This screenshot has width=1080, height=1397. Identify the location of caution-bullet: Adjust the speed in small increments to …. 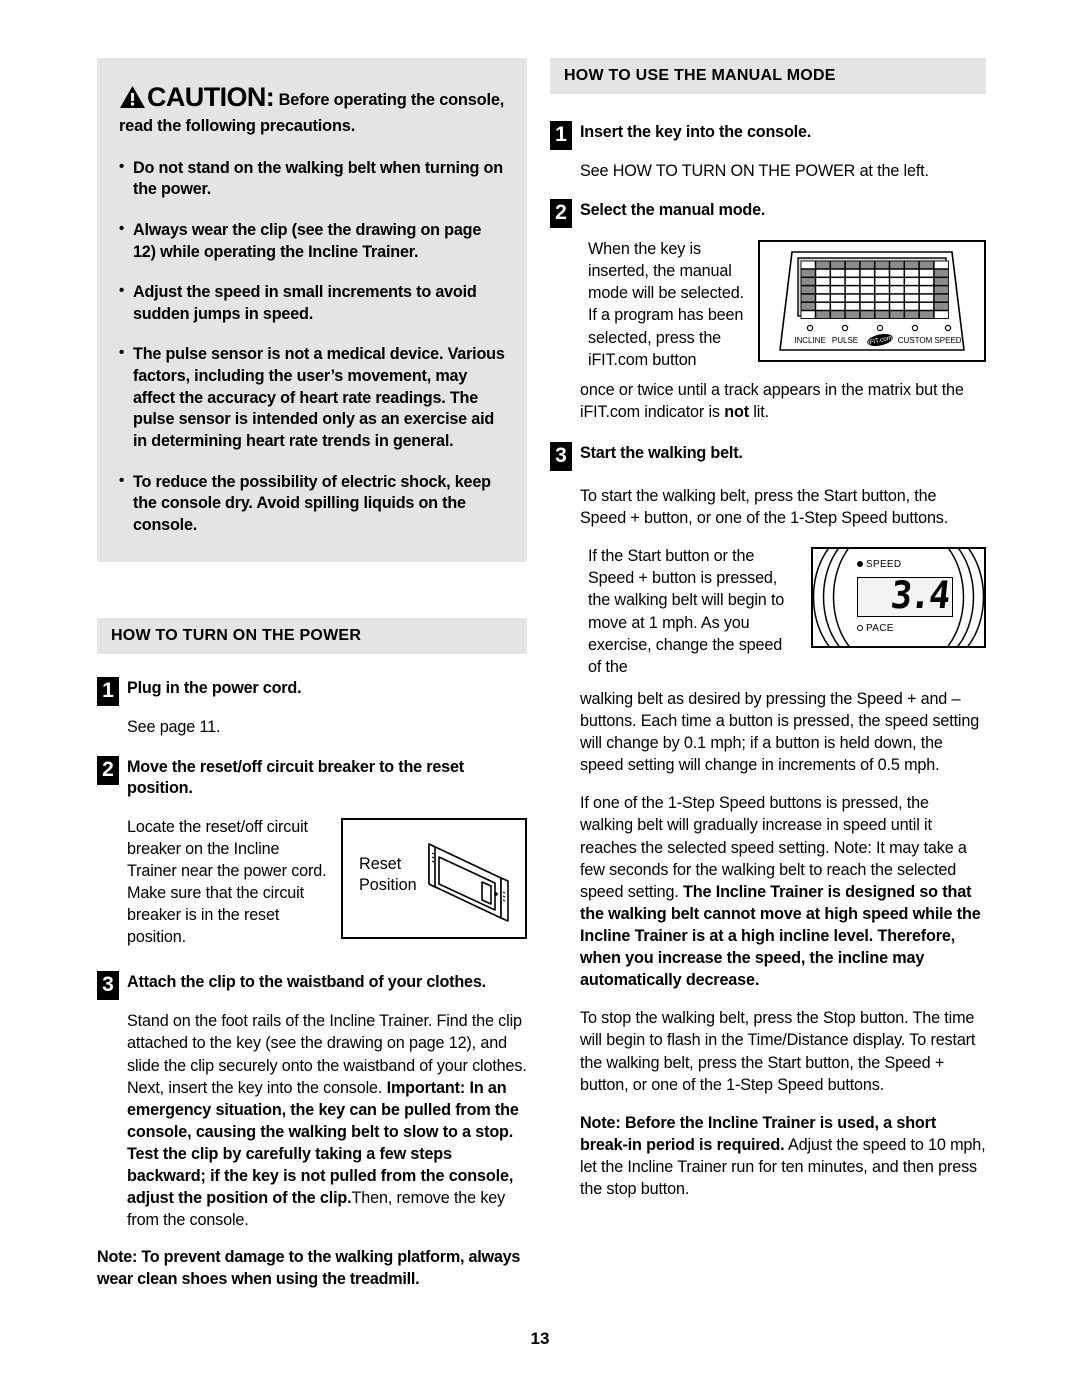
(312, 303).